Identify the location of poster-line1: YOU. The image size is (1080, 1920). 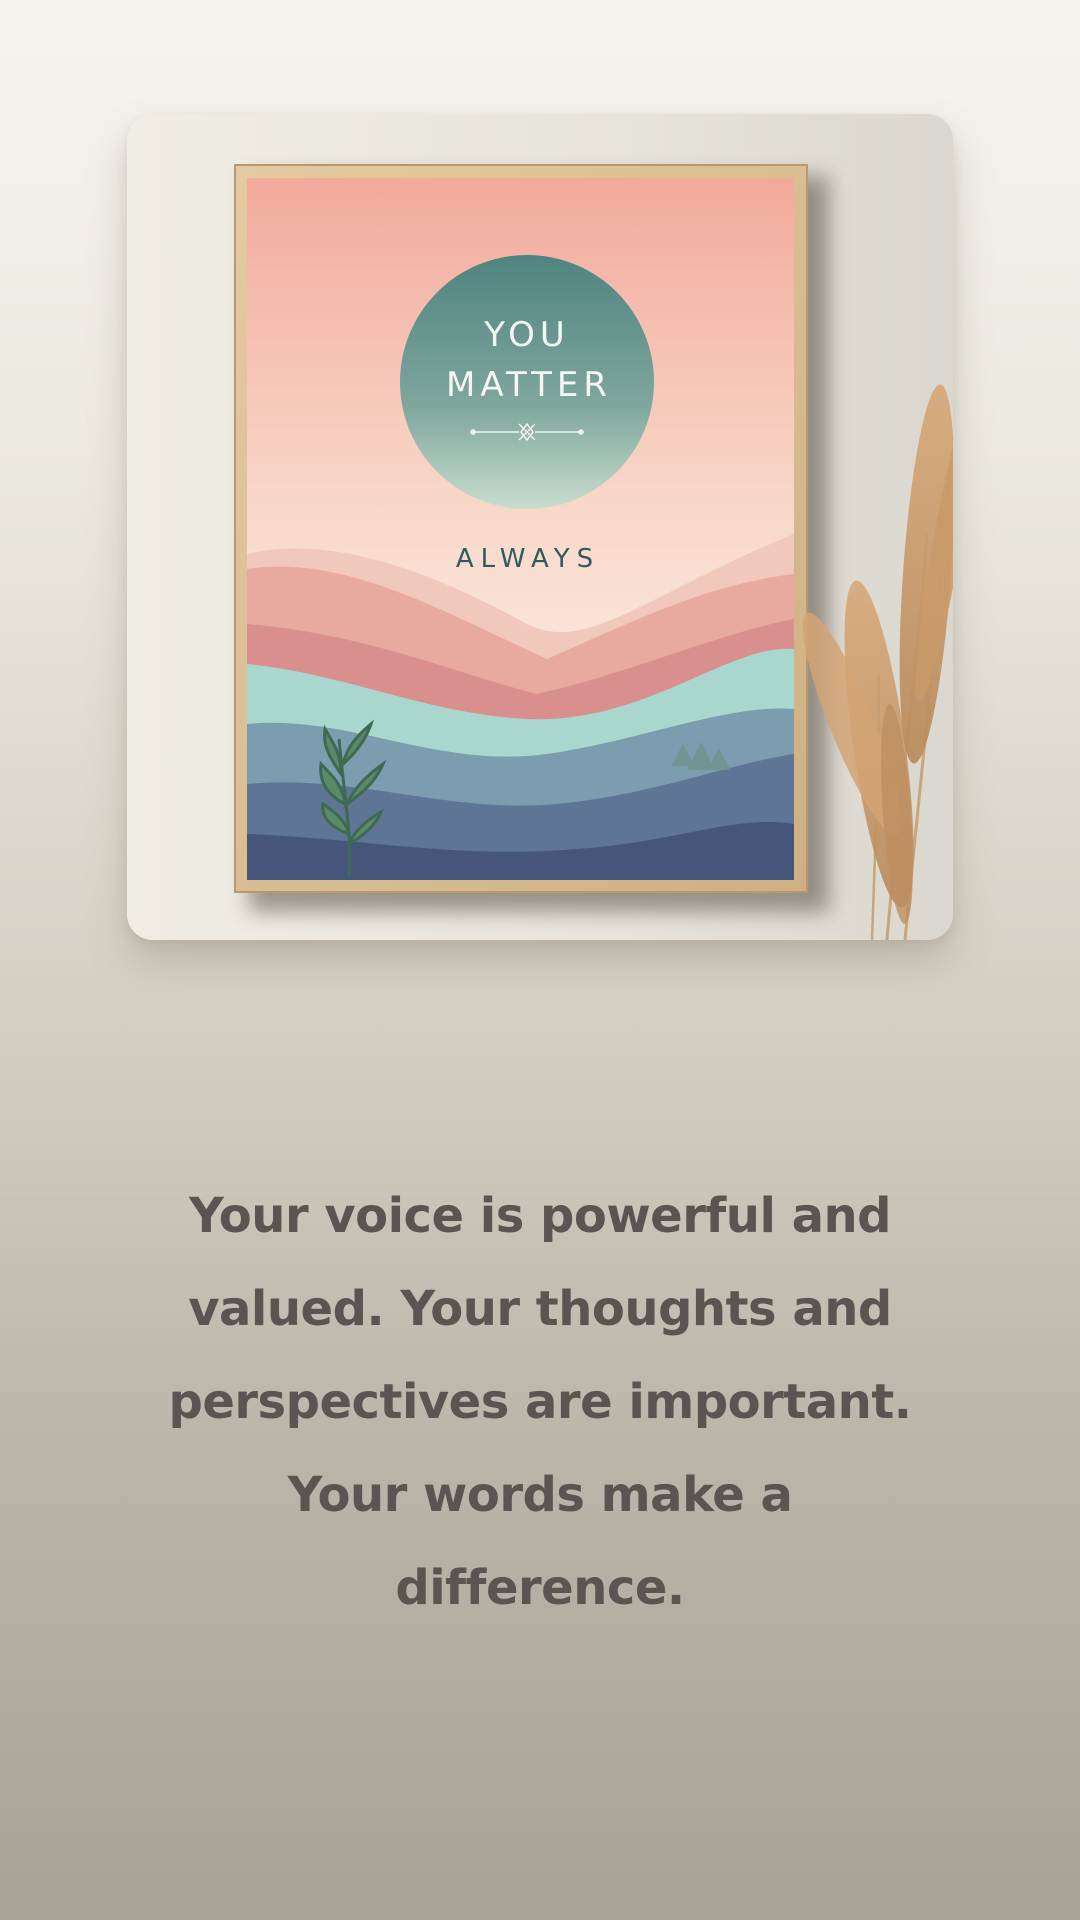
(526, 335).